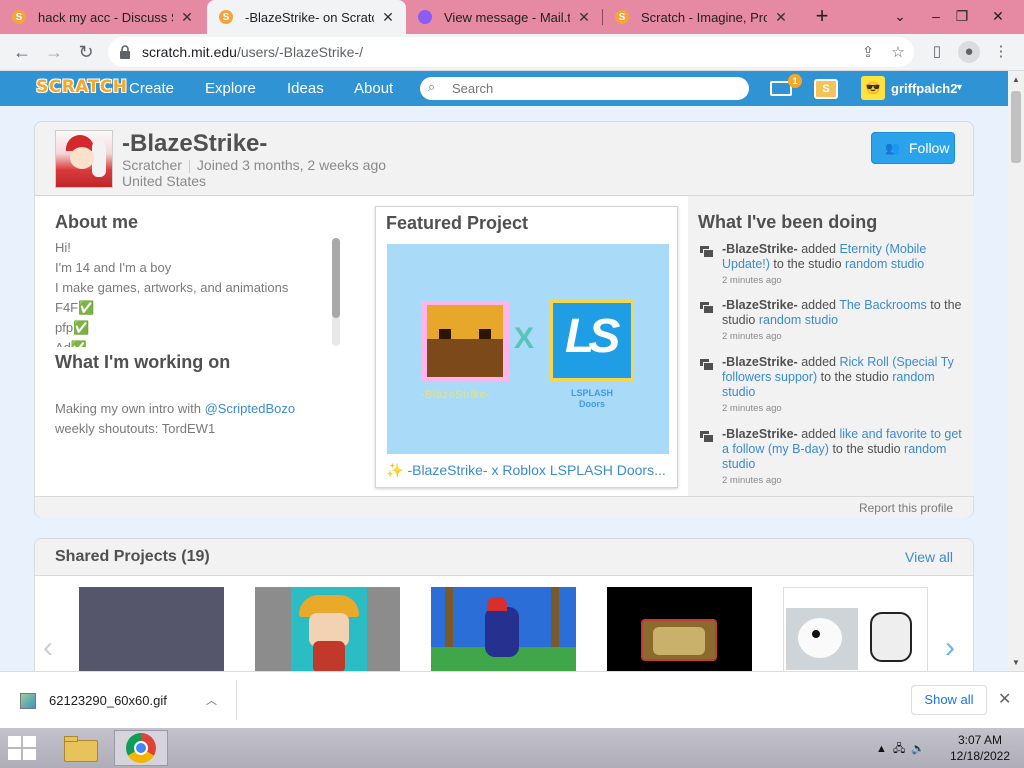 This screenshot has height=768, width=1024. Describe the element at coordinates (63, 247) in the screenshot. I see `about-line: Hi!` at that location.